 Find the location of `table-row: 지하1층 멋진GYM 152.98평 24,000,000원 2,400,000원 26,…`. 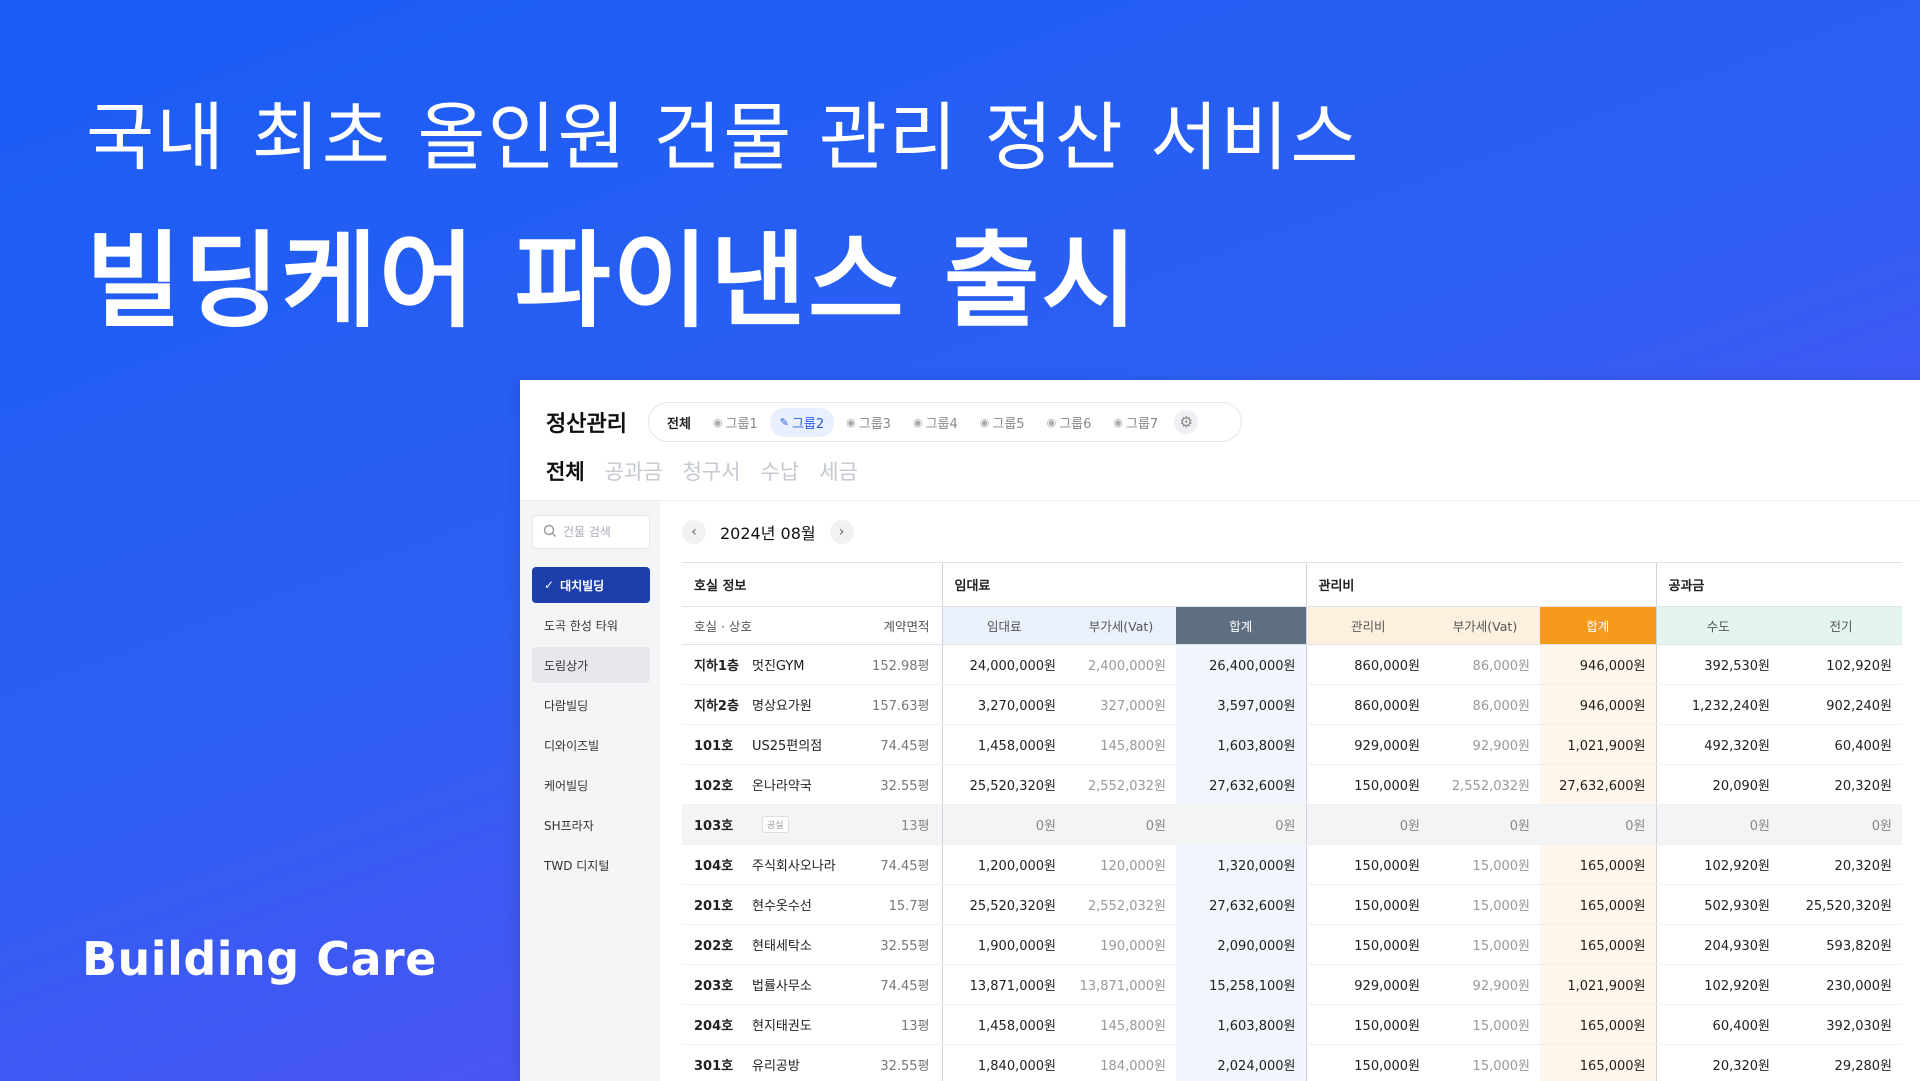

table-row: 지하1층 멋진GYM 152.98평 24,000,000원 2,400,000원 26,… is located at coordinates (1292, 664).